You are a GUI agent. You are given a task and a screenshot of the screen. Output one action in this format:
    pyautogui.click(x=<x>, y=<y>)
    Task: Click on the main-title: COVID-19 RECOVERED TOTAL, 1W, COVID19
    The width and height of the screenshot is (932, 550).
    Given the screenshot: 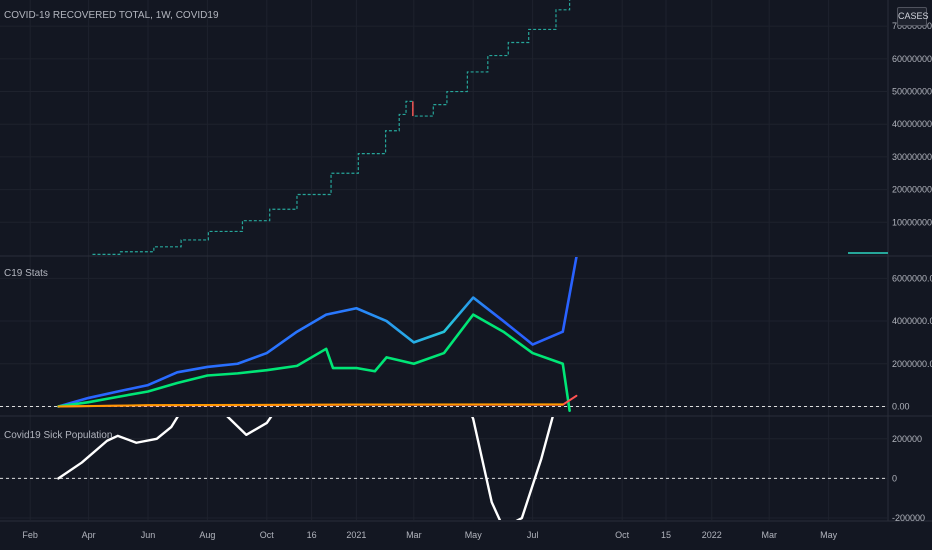 What is the action you would take?
    pyautogui.click(x=111, y=15)
    